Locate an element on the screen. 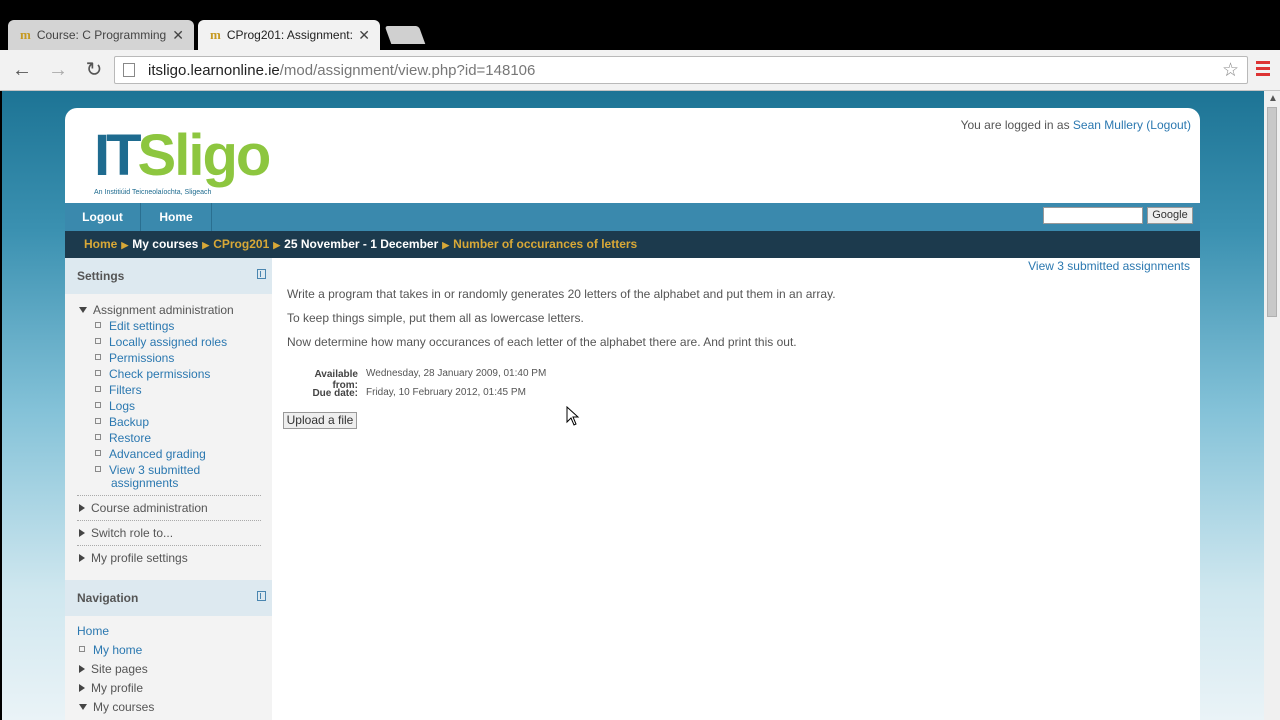 The height and width of the screenshot is (720, 1280). chrome-menu-icon is located at coordinates (1263, 69).